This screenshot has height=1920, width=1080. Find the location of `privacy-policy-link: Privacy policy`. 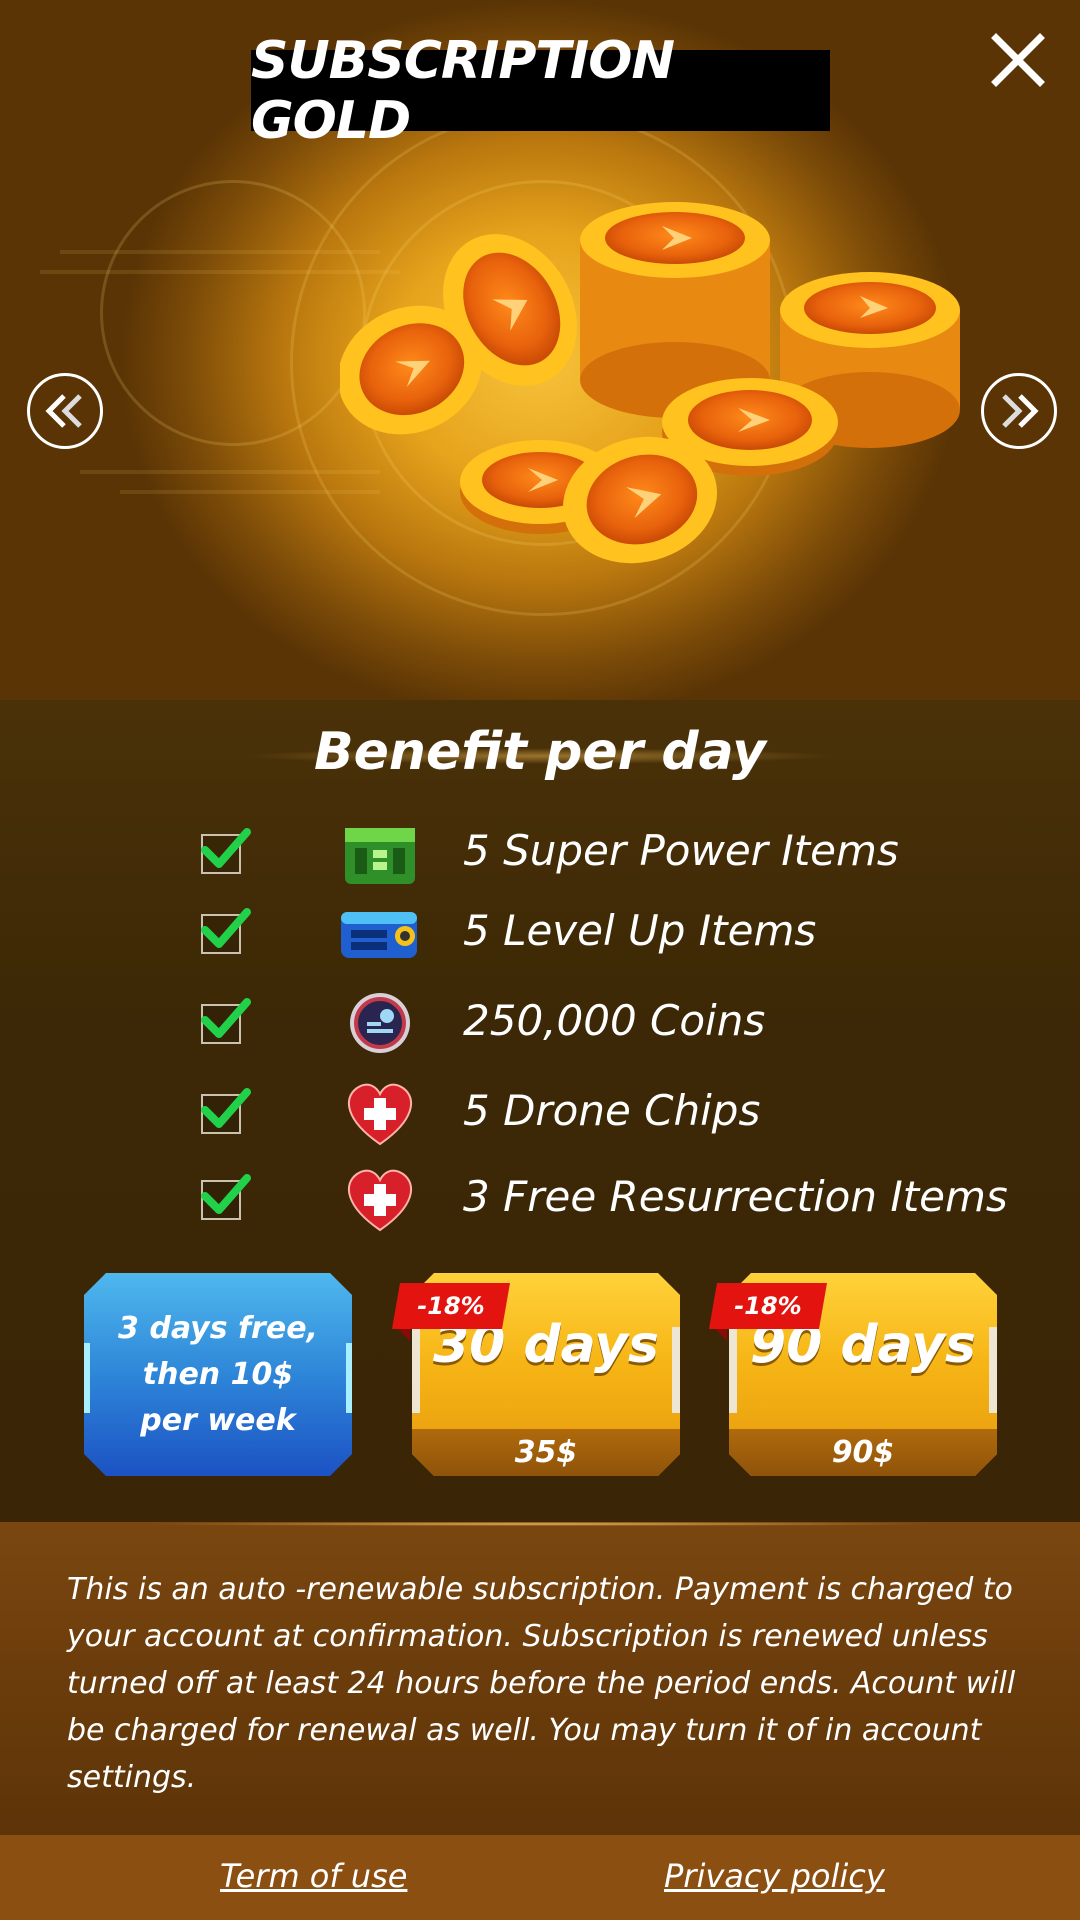

privacy-policy-link: Privacy policy is located at coordinates (774, 1876).